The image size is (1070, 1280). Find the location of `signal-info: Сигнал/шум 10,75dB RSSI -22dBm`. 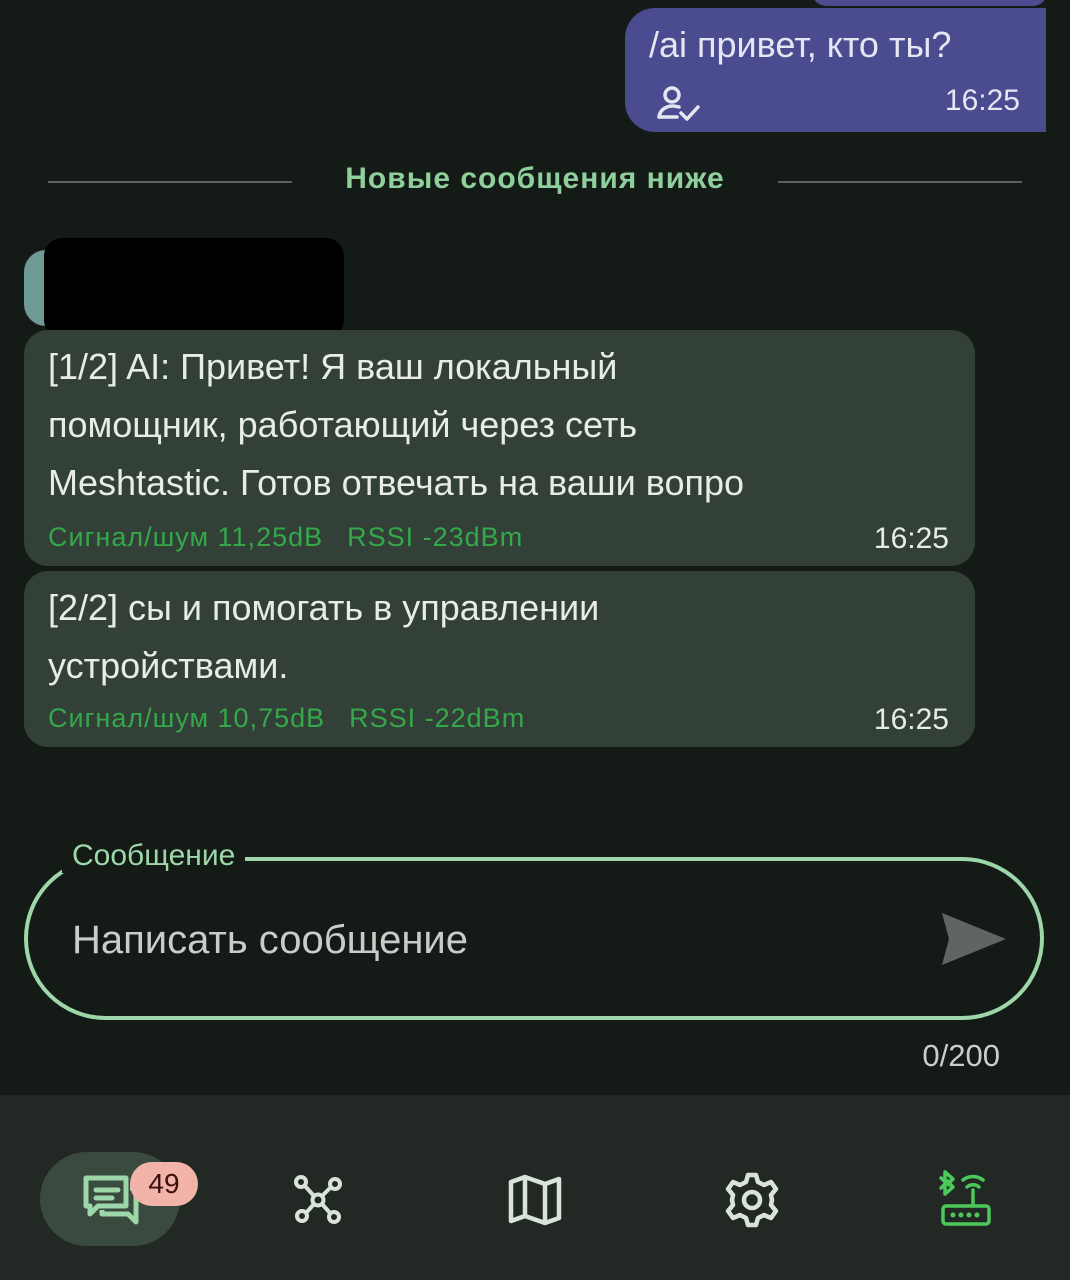

signal-info: Сигнал/шум 10,75dB RSSI -22dBm is located at coordinates (286, 718).